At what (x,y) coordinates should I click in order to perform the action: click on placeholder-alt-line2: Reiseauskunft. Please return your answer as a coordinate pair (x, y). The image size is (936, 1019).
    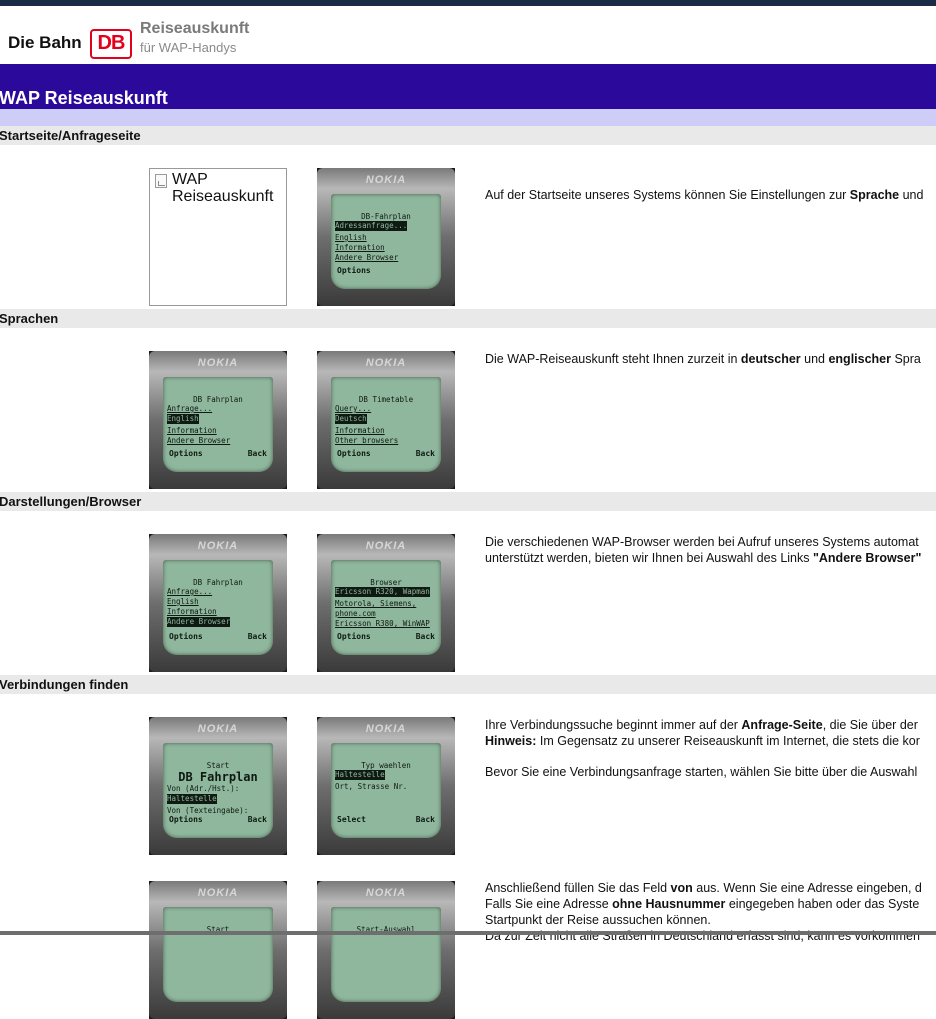
    Looking at the image, I should click on (223, 196).